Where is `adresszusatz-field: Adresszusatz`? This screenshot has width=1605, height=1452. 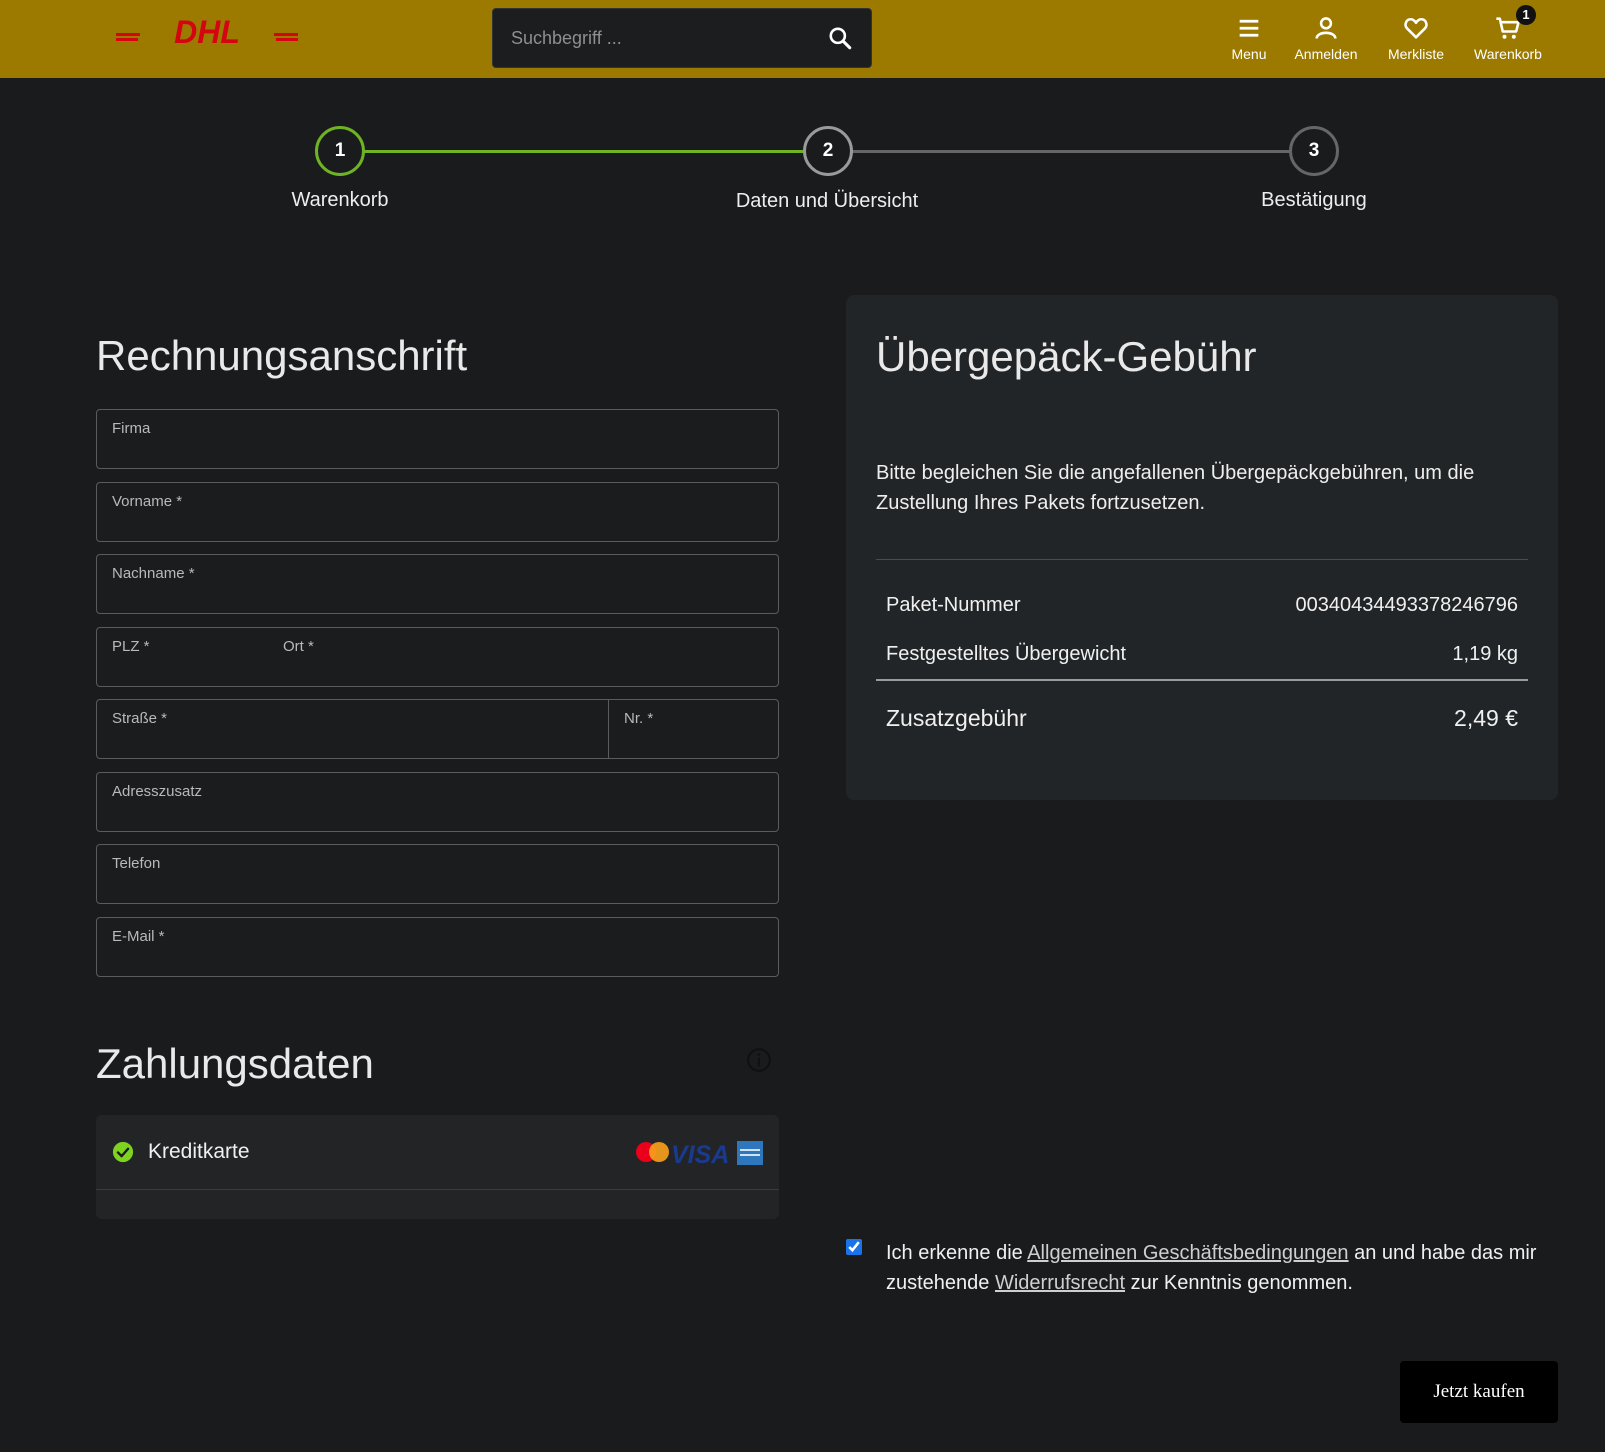 adresszusatz-field: Adresszusatz is located at coordinates (437, 802).